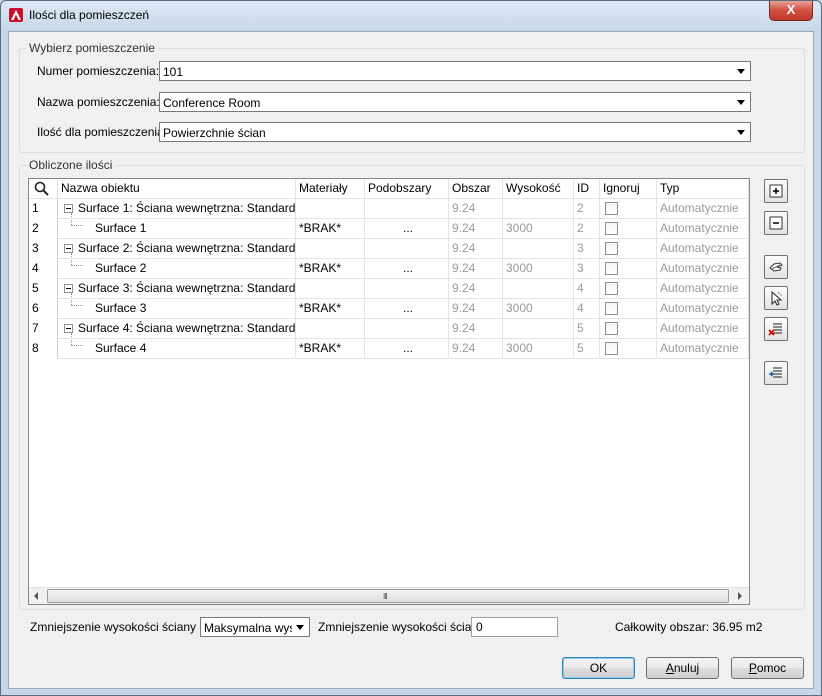 Image resolution: width=822 pixels, height=696 pixels. Describe the element at coordinates (455, 132) in the screenshot. I see `quantity-combo: Powierzchnie ścian` at that location.